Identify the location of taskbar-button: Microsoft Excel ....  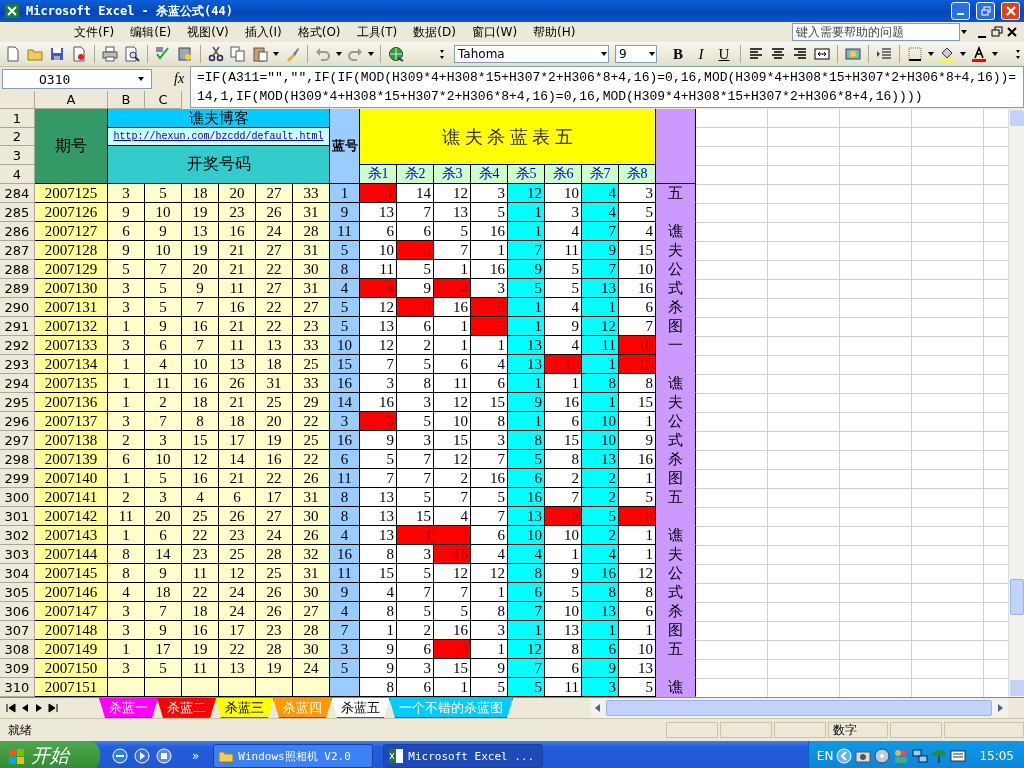
(463, 756).